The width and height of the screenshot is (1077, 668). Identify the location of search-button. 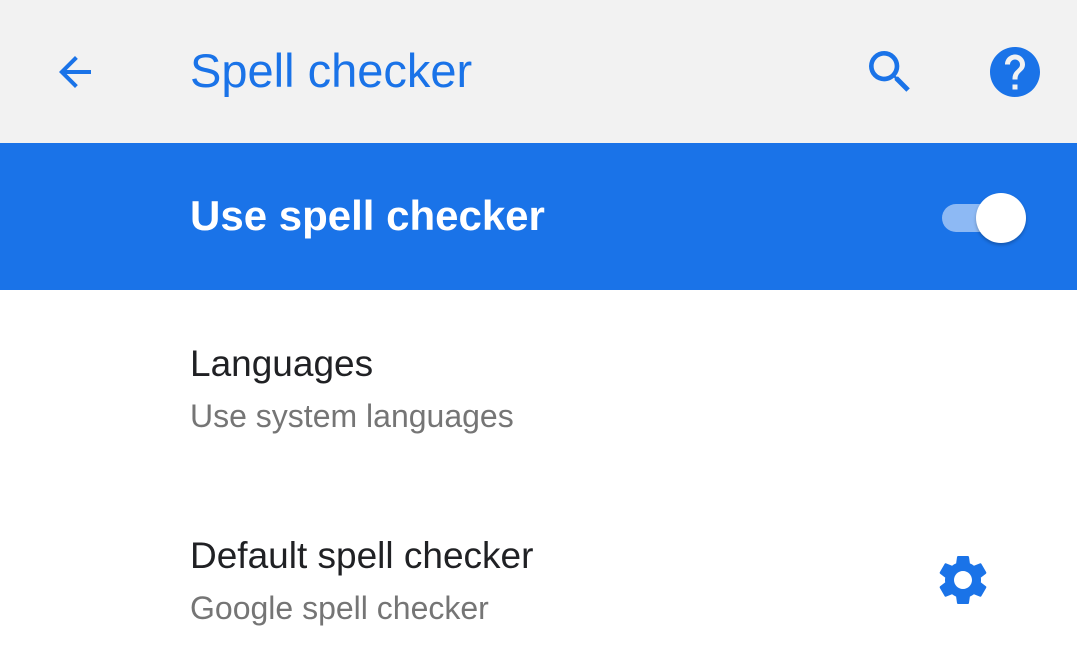
(890, 72).